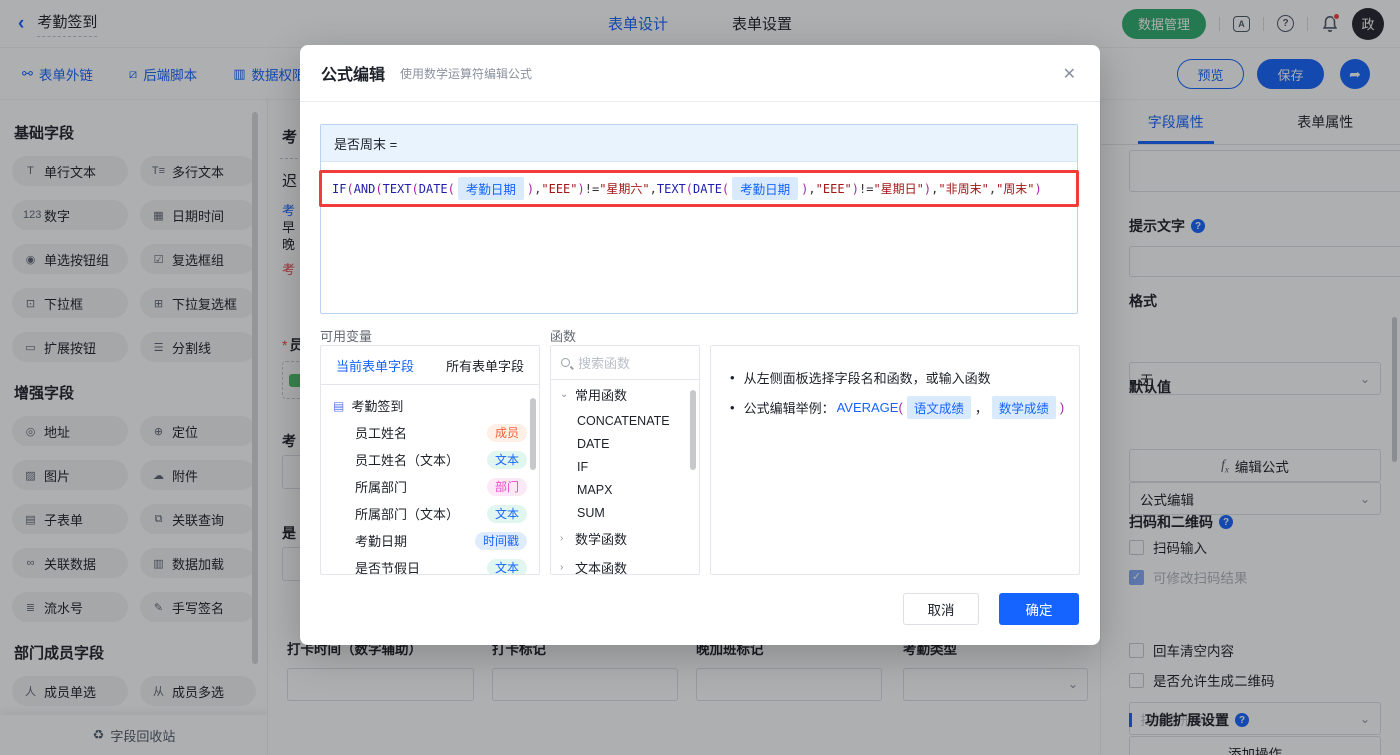  Describe the element at coordinates (430, 564) in the screenshot. I see `variable-row-是否节假日: 是否节假日 文本` at that location.